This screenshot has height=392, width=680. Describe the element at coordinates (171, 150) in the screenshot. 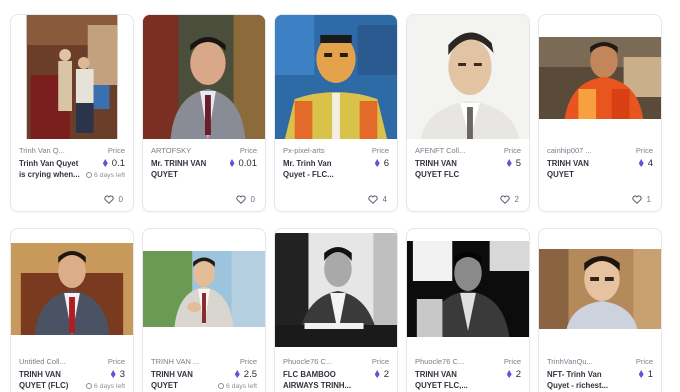

I see `collection-name: ARTOFSKY` at that location.